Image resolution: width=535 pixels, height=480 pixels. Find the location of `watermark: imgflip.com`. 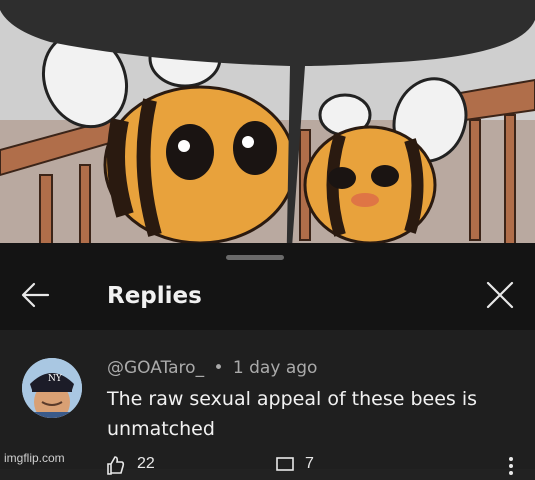

watermark: imgflip.com is located at coordinates (34, 458).